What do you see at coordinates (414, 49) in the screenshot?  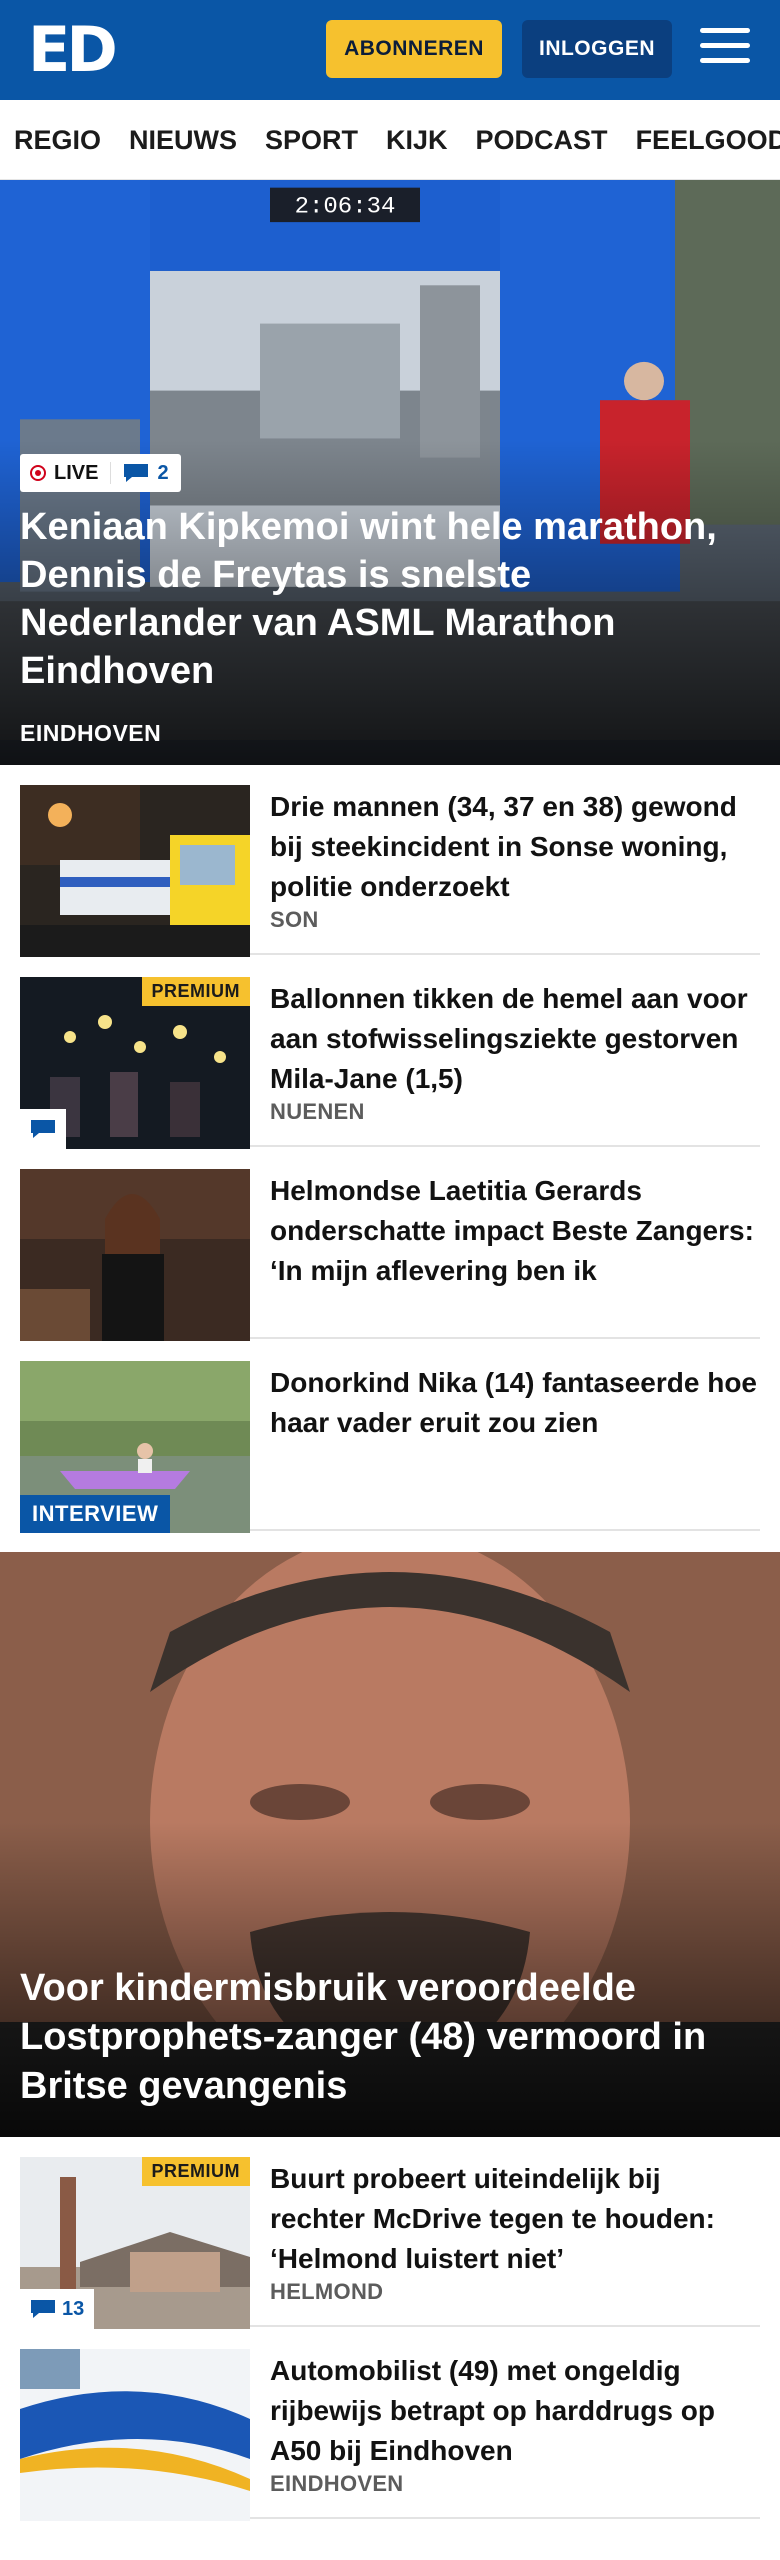 I see `subscribe-button: ABONNEREN` at bounding box center [414, 49].